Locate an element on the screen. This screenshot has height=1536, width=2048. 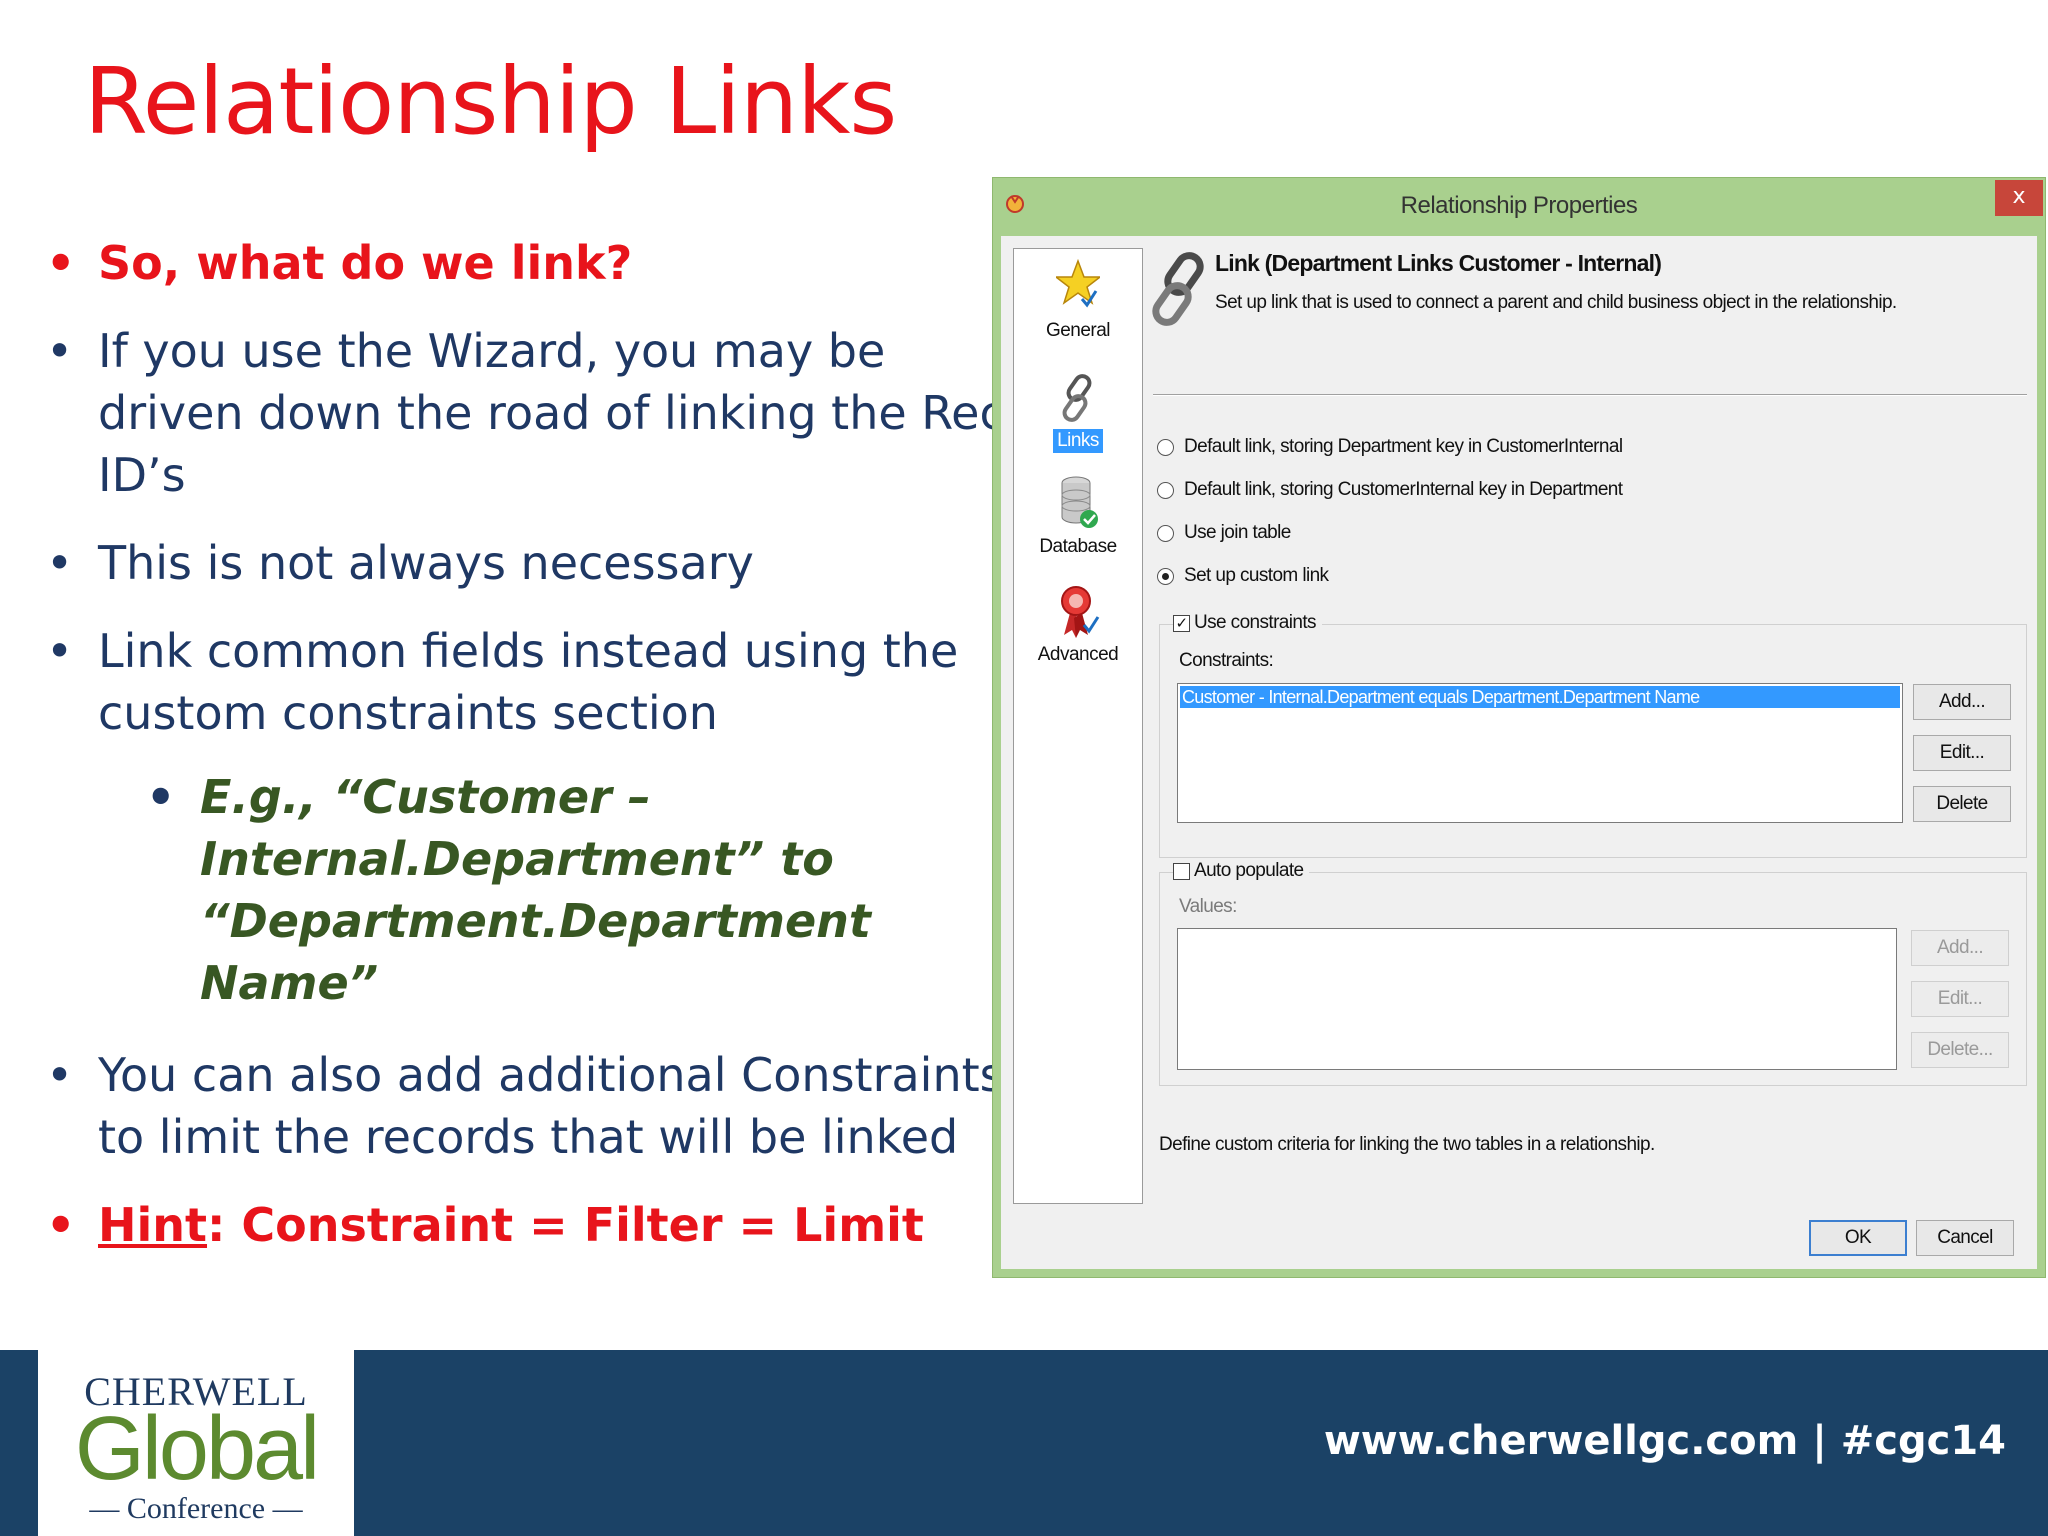
radio-use-join-table: Use join table is located at coordinates (1224, 533).